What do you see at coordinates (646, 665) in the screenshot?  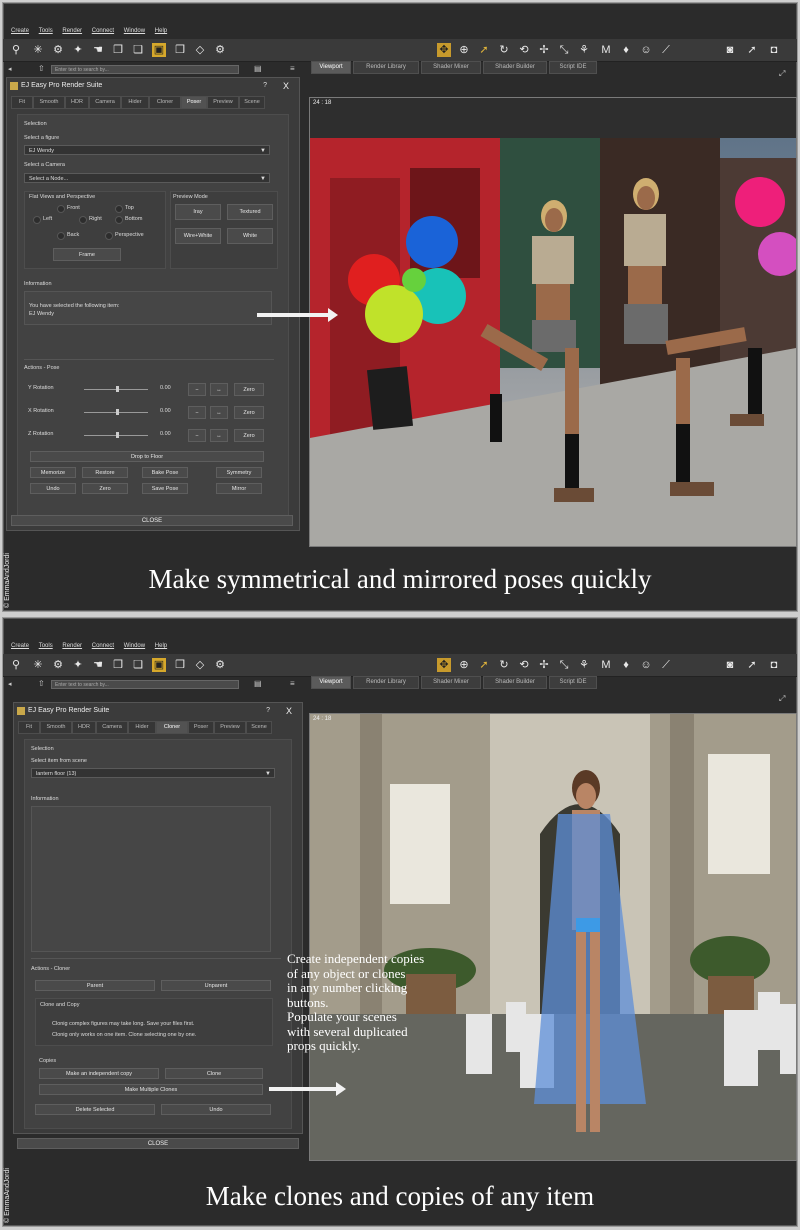 I see `figure-icon: ☺` at bounding box center [646, 665].